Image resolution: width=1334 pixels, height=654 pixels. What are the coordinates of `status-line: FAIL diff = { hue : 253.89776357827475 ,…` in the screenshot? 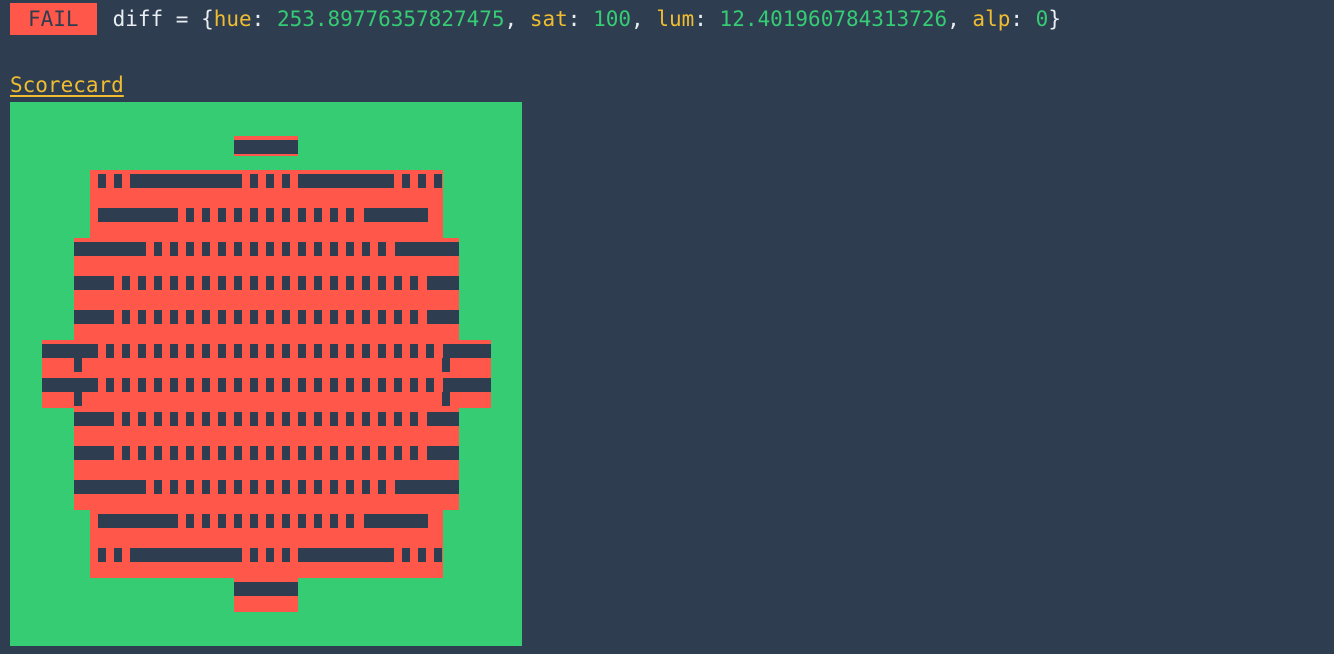 It's located at (535, 19).